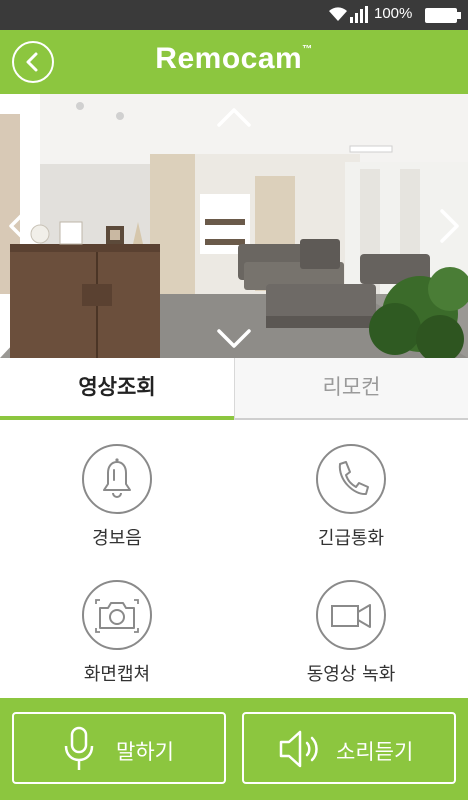  Describe the element at coordinates (117, 674) in the screenshot. I see `screen-capture-label: 화면캡쳐` at that location.